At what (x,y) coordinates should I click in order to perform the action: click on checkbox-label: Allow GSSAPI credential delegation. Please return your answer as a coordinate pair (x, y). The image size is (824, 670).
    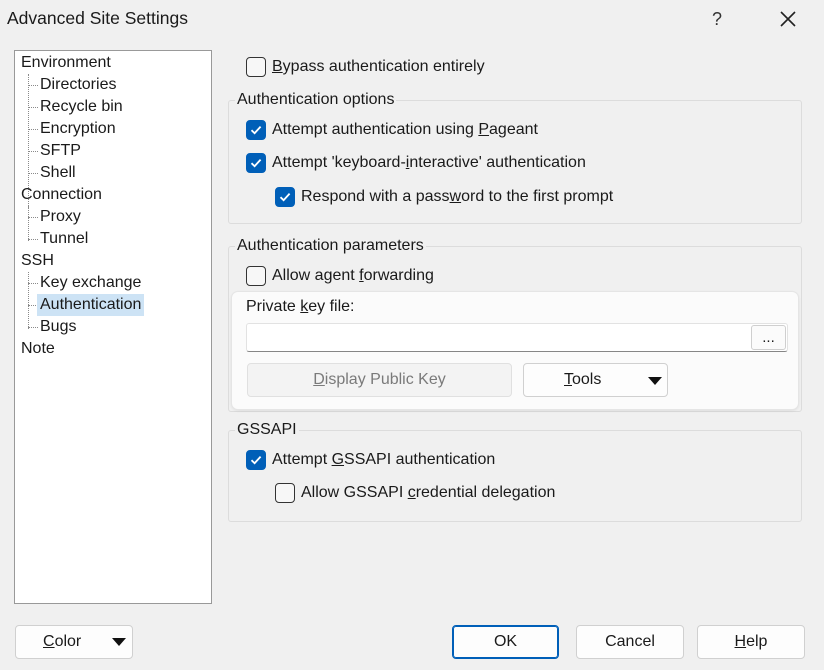
    Looking at the image, I should click on (428, 492).